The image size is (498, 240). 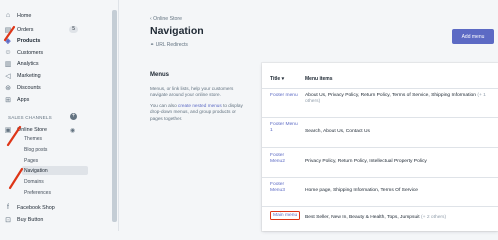 What do you see at coordinates (23, 99) in the screenshot?
I see `sidebar-item-label: Apps` at bounding box center [23, 99].